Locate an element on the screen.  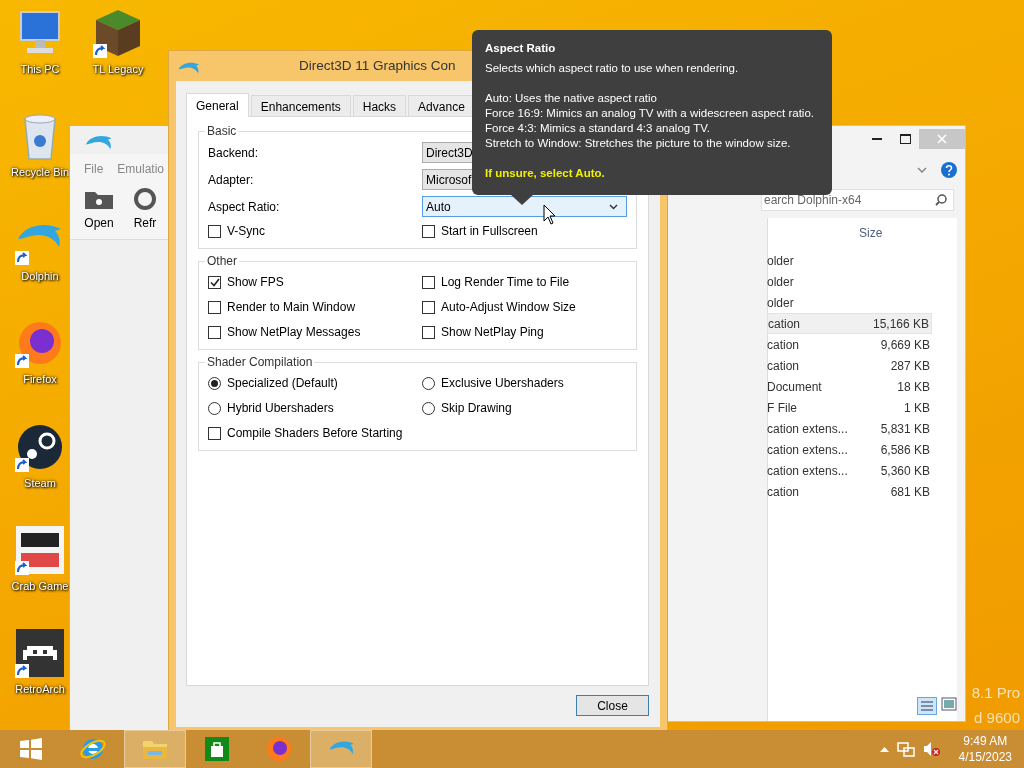
file-row: cation 681 KB is located at coordinates (849, 491).